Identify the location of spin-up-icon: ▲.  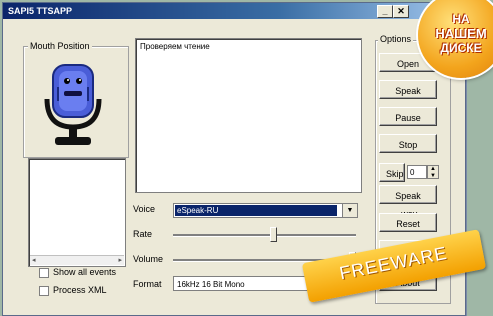
(433, 169).